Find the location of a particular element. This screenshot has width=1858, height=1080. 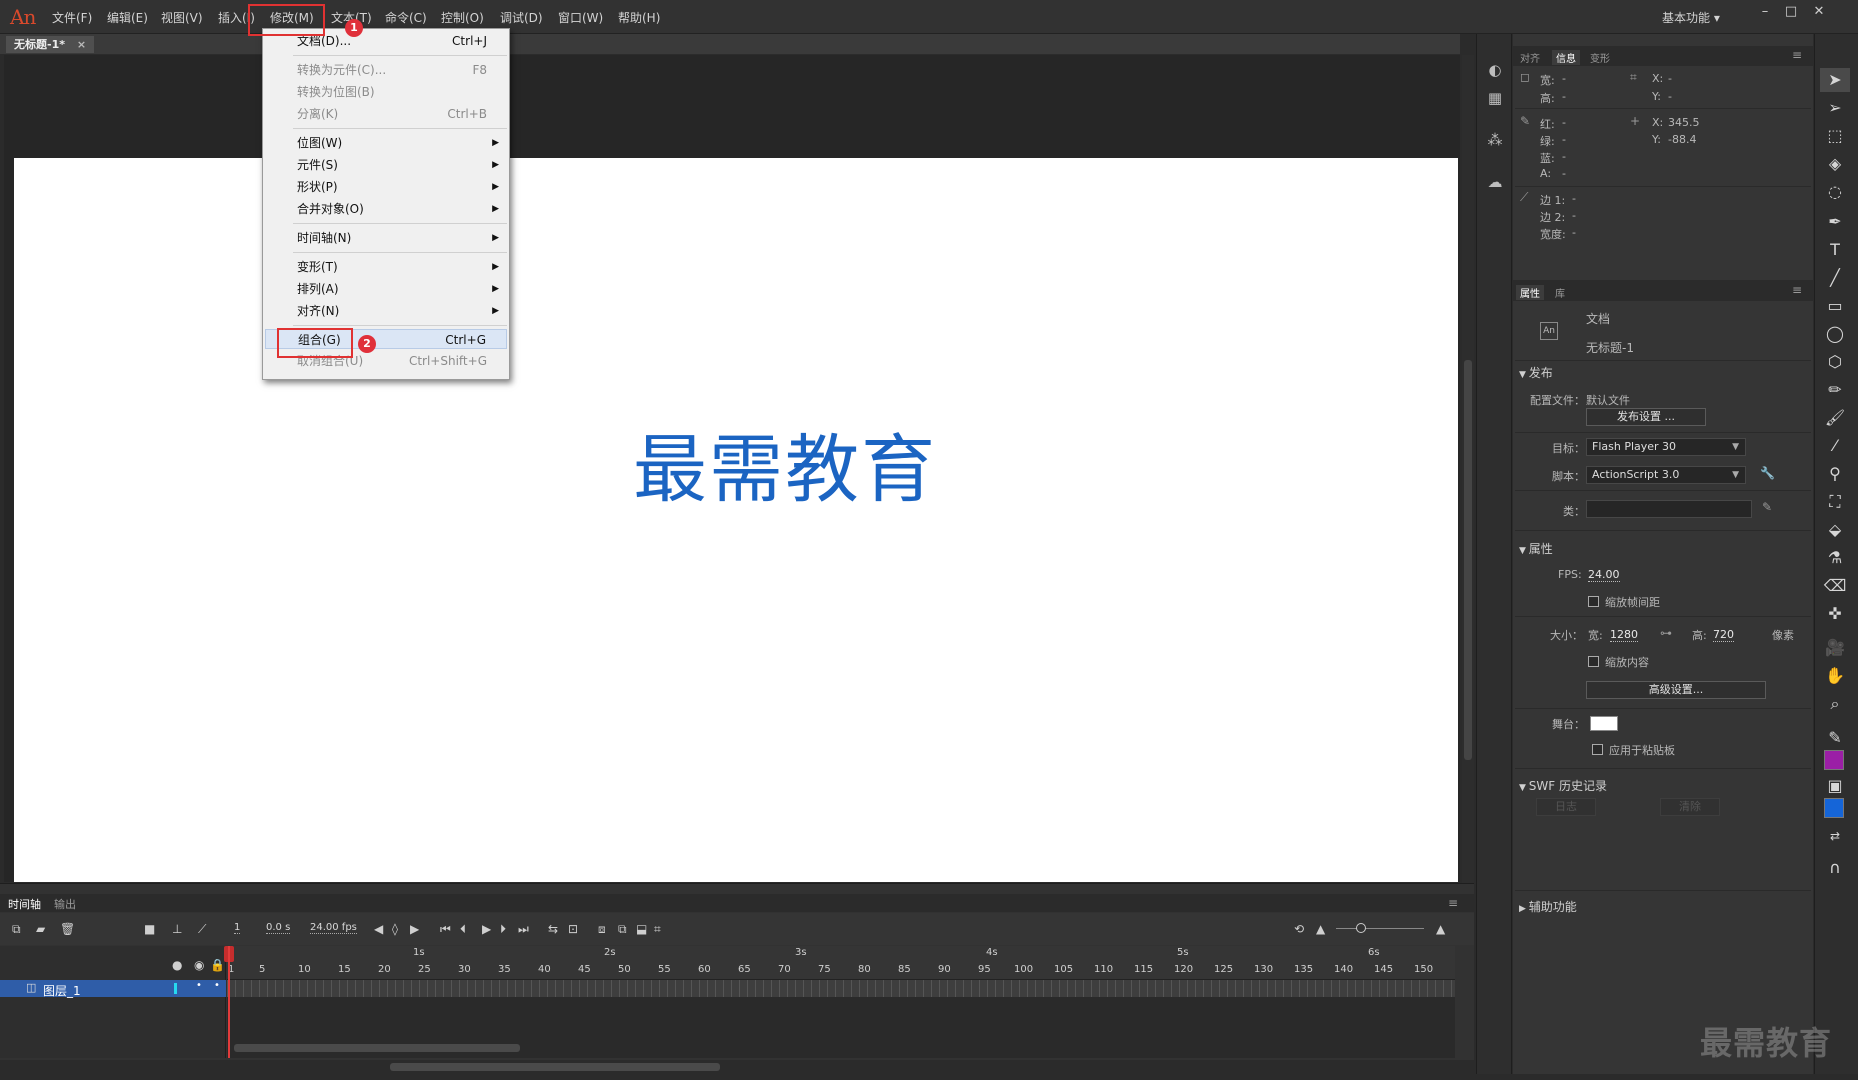

maximize-button: □ is located at coordinates (1791, 12).